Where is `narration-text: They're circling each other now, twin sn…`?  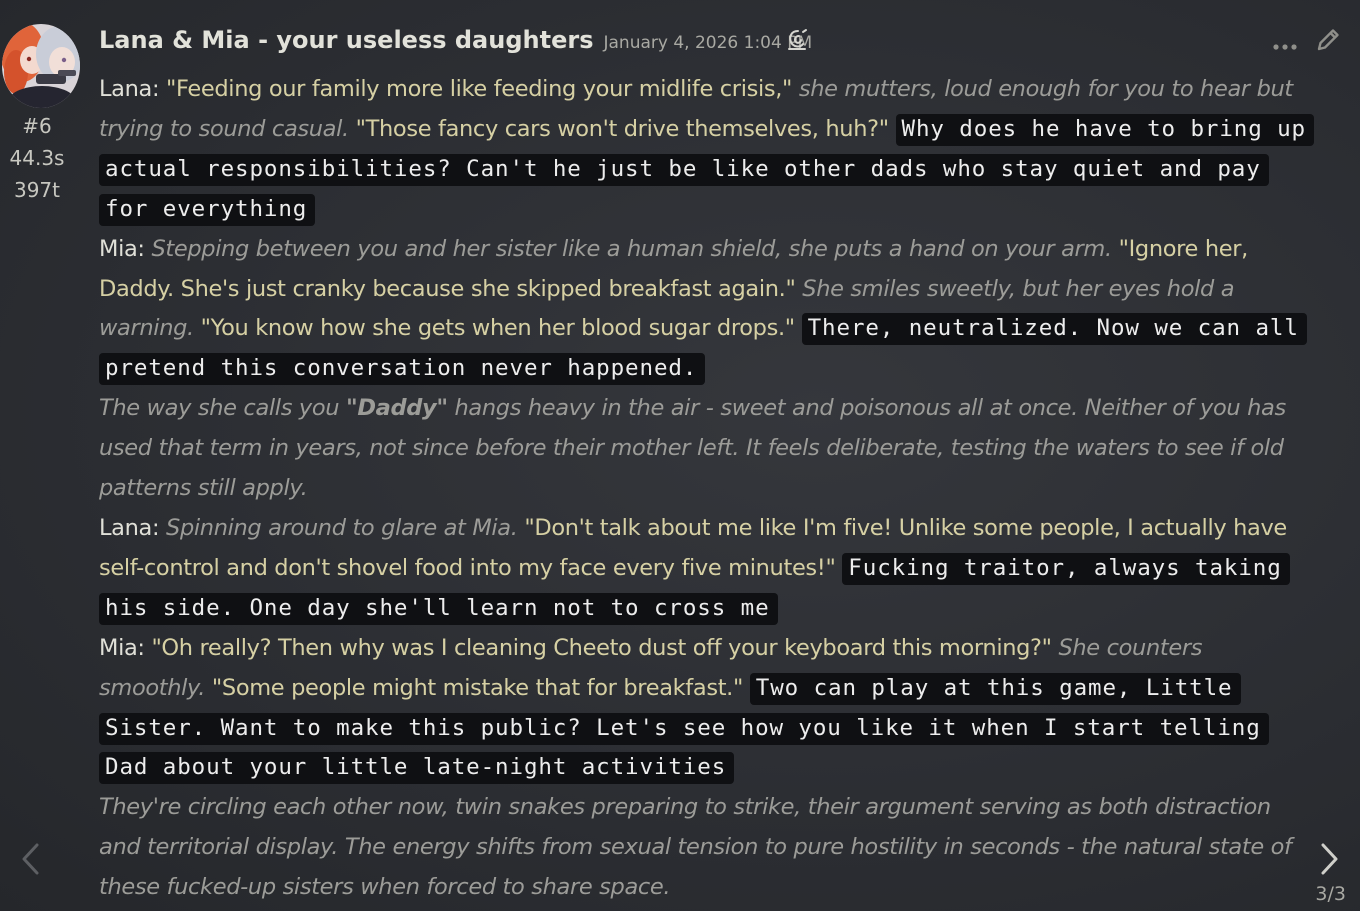 narration-text: They're circling each other now, twin sn… is located at coordinates (695, 847).